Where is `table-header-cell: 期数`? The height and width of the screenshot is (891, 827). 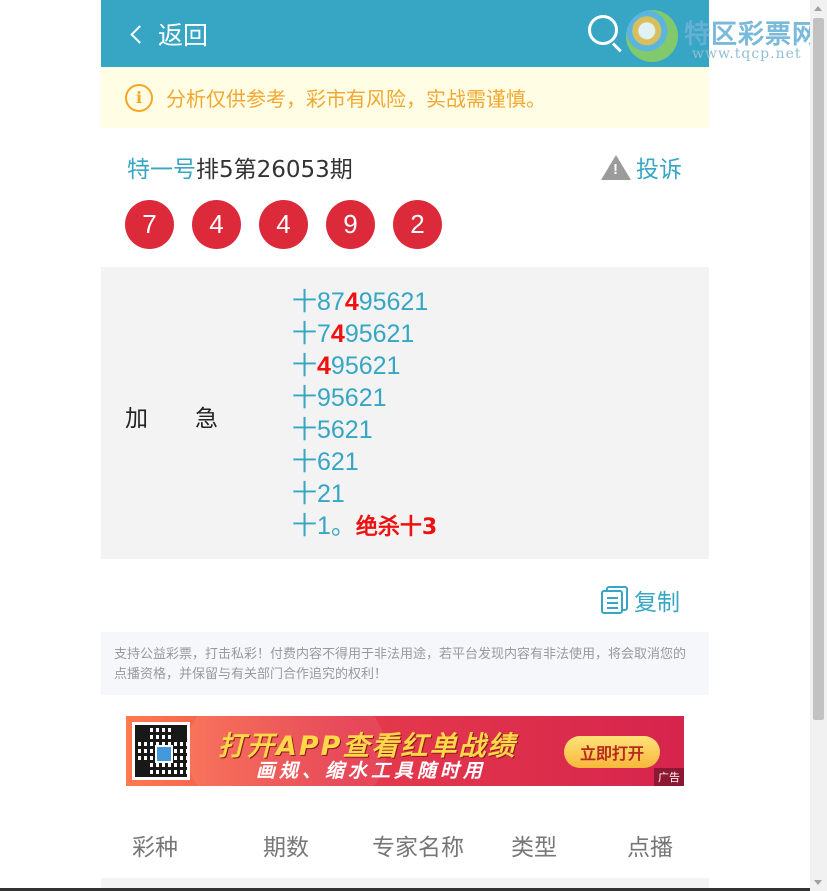 table-header-cell: 期数 is located at coordinates (286, 848).